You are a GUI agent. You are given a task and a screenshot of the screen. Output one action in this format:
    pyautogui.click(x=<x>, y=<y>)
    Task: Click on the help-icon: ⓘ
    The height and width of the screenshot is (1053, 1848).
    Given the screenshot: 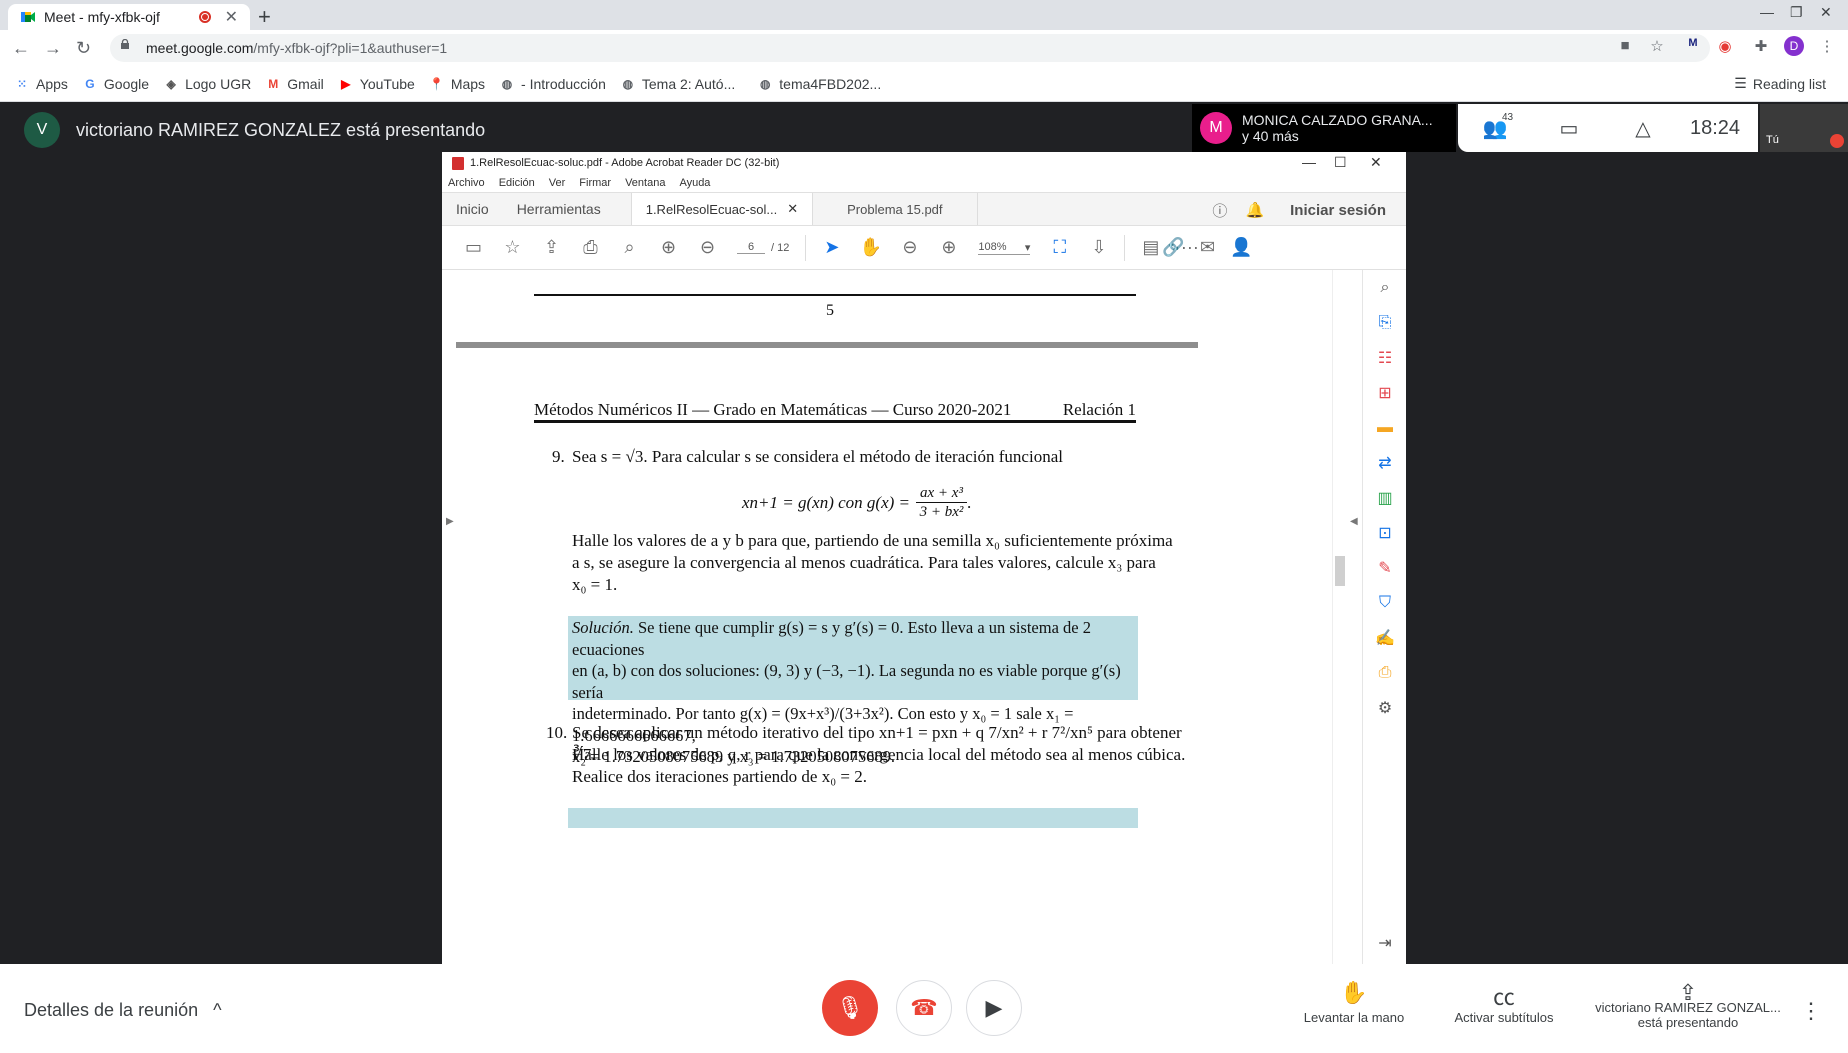 What is the action you would take?
    pyautogui.click(x=1219, y=210)
    